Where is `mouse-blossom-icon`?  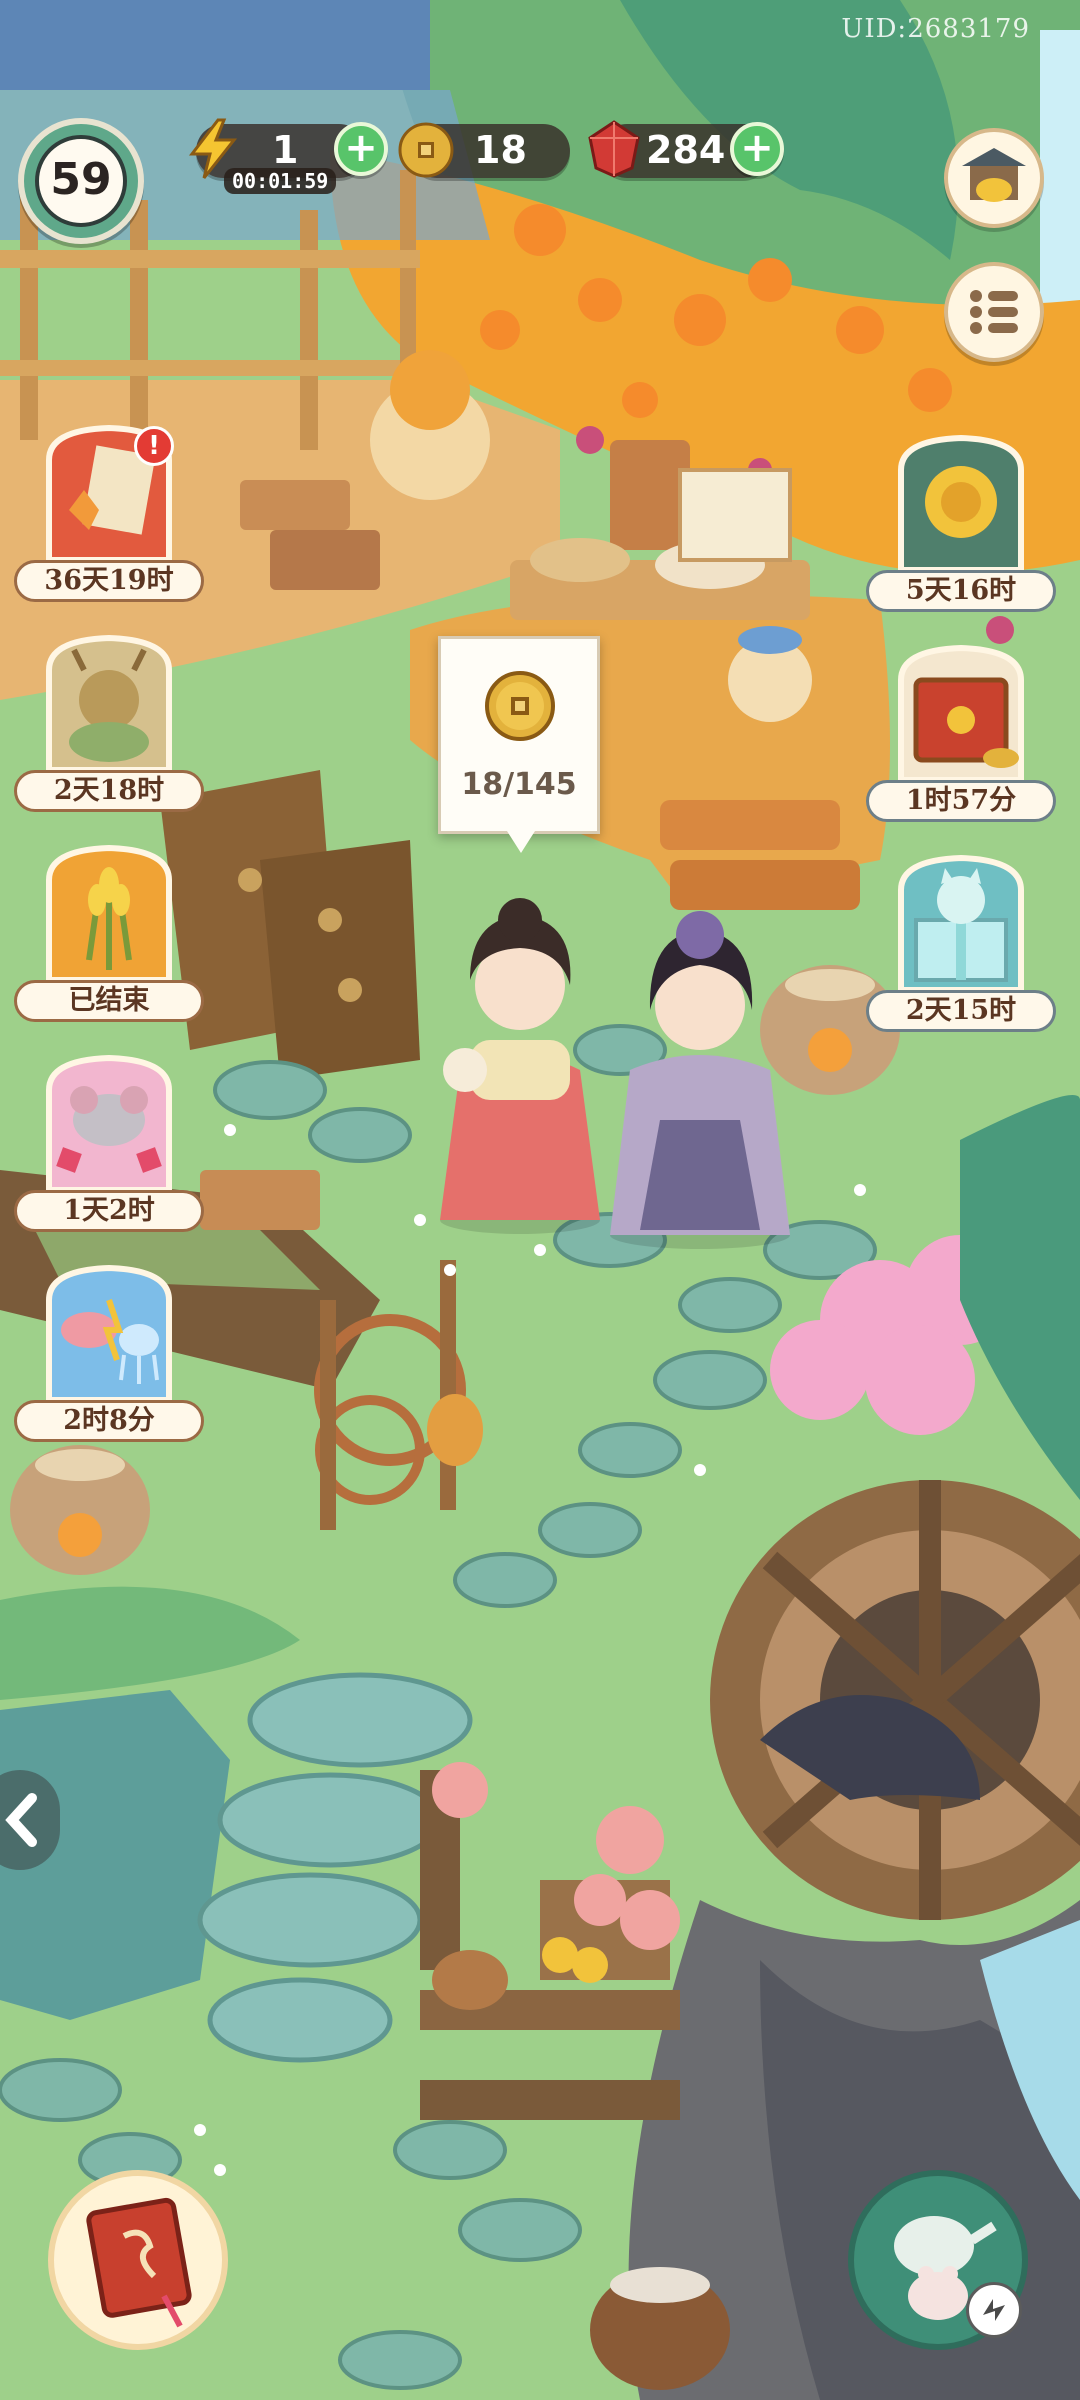 mouse-blossom-icon is located at coordinates (109, 1123).